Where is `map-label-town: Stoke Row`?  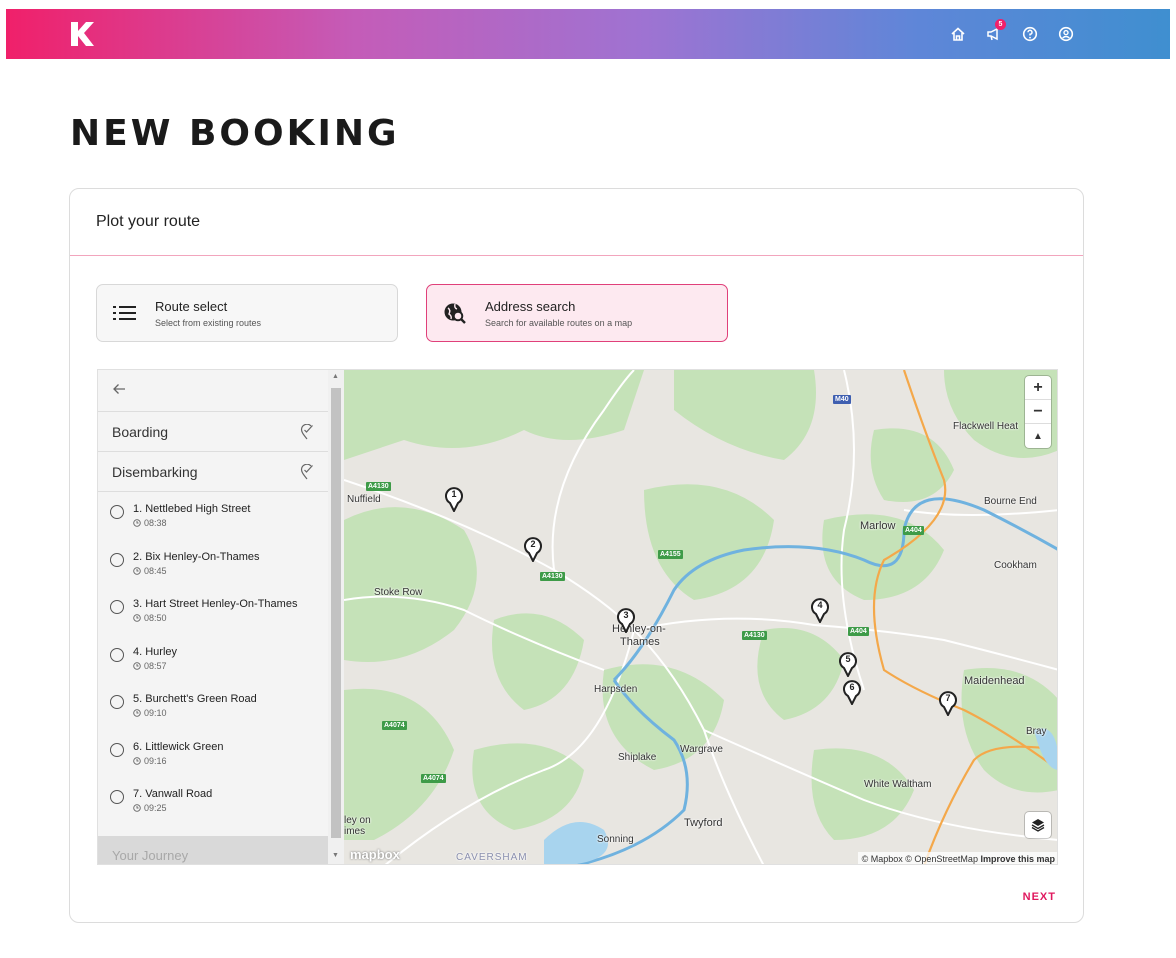
map-label-town: Stoke Row is located at coordinates (398, 592).